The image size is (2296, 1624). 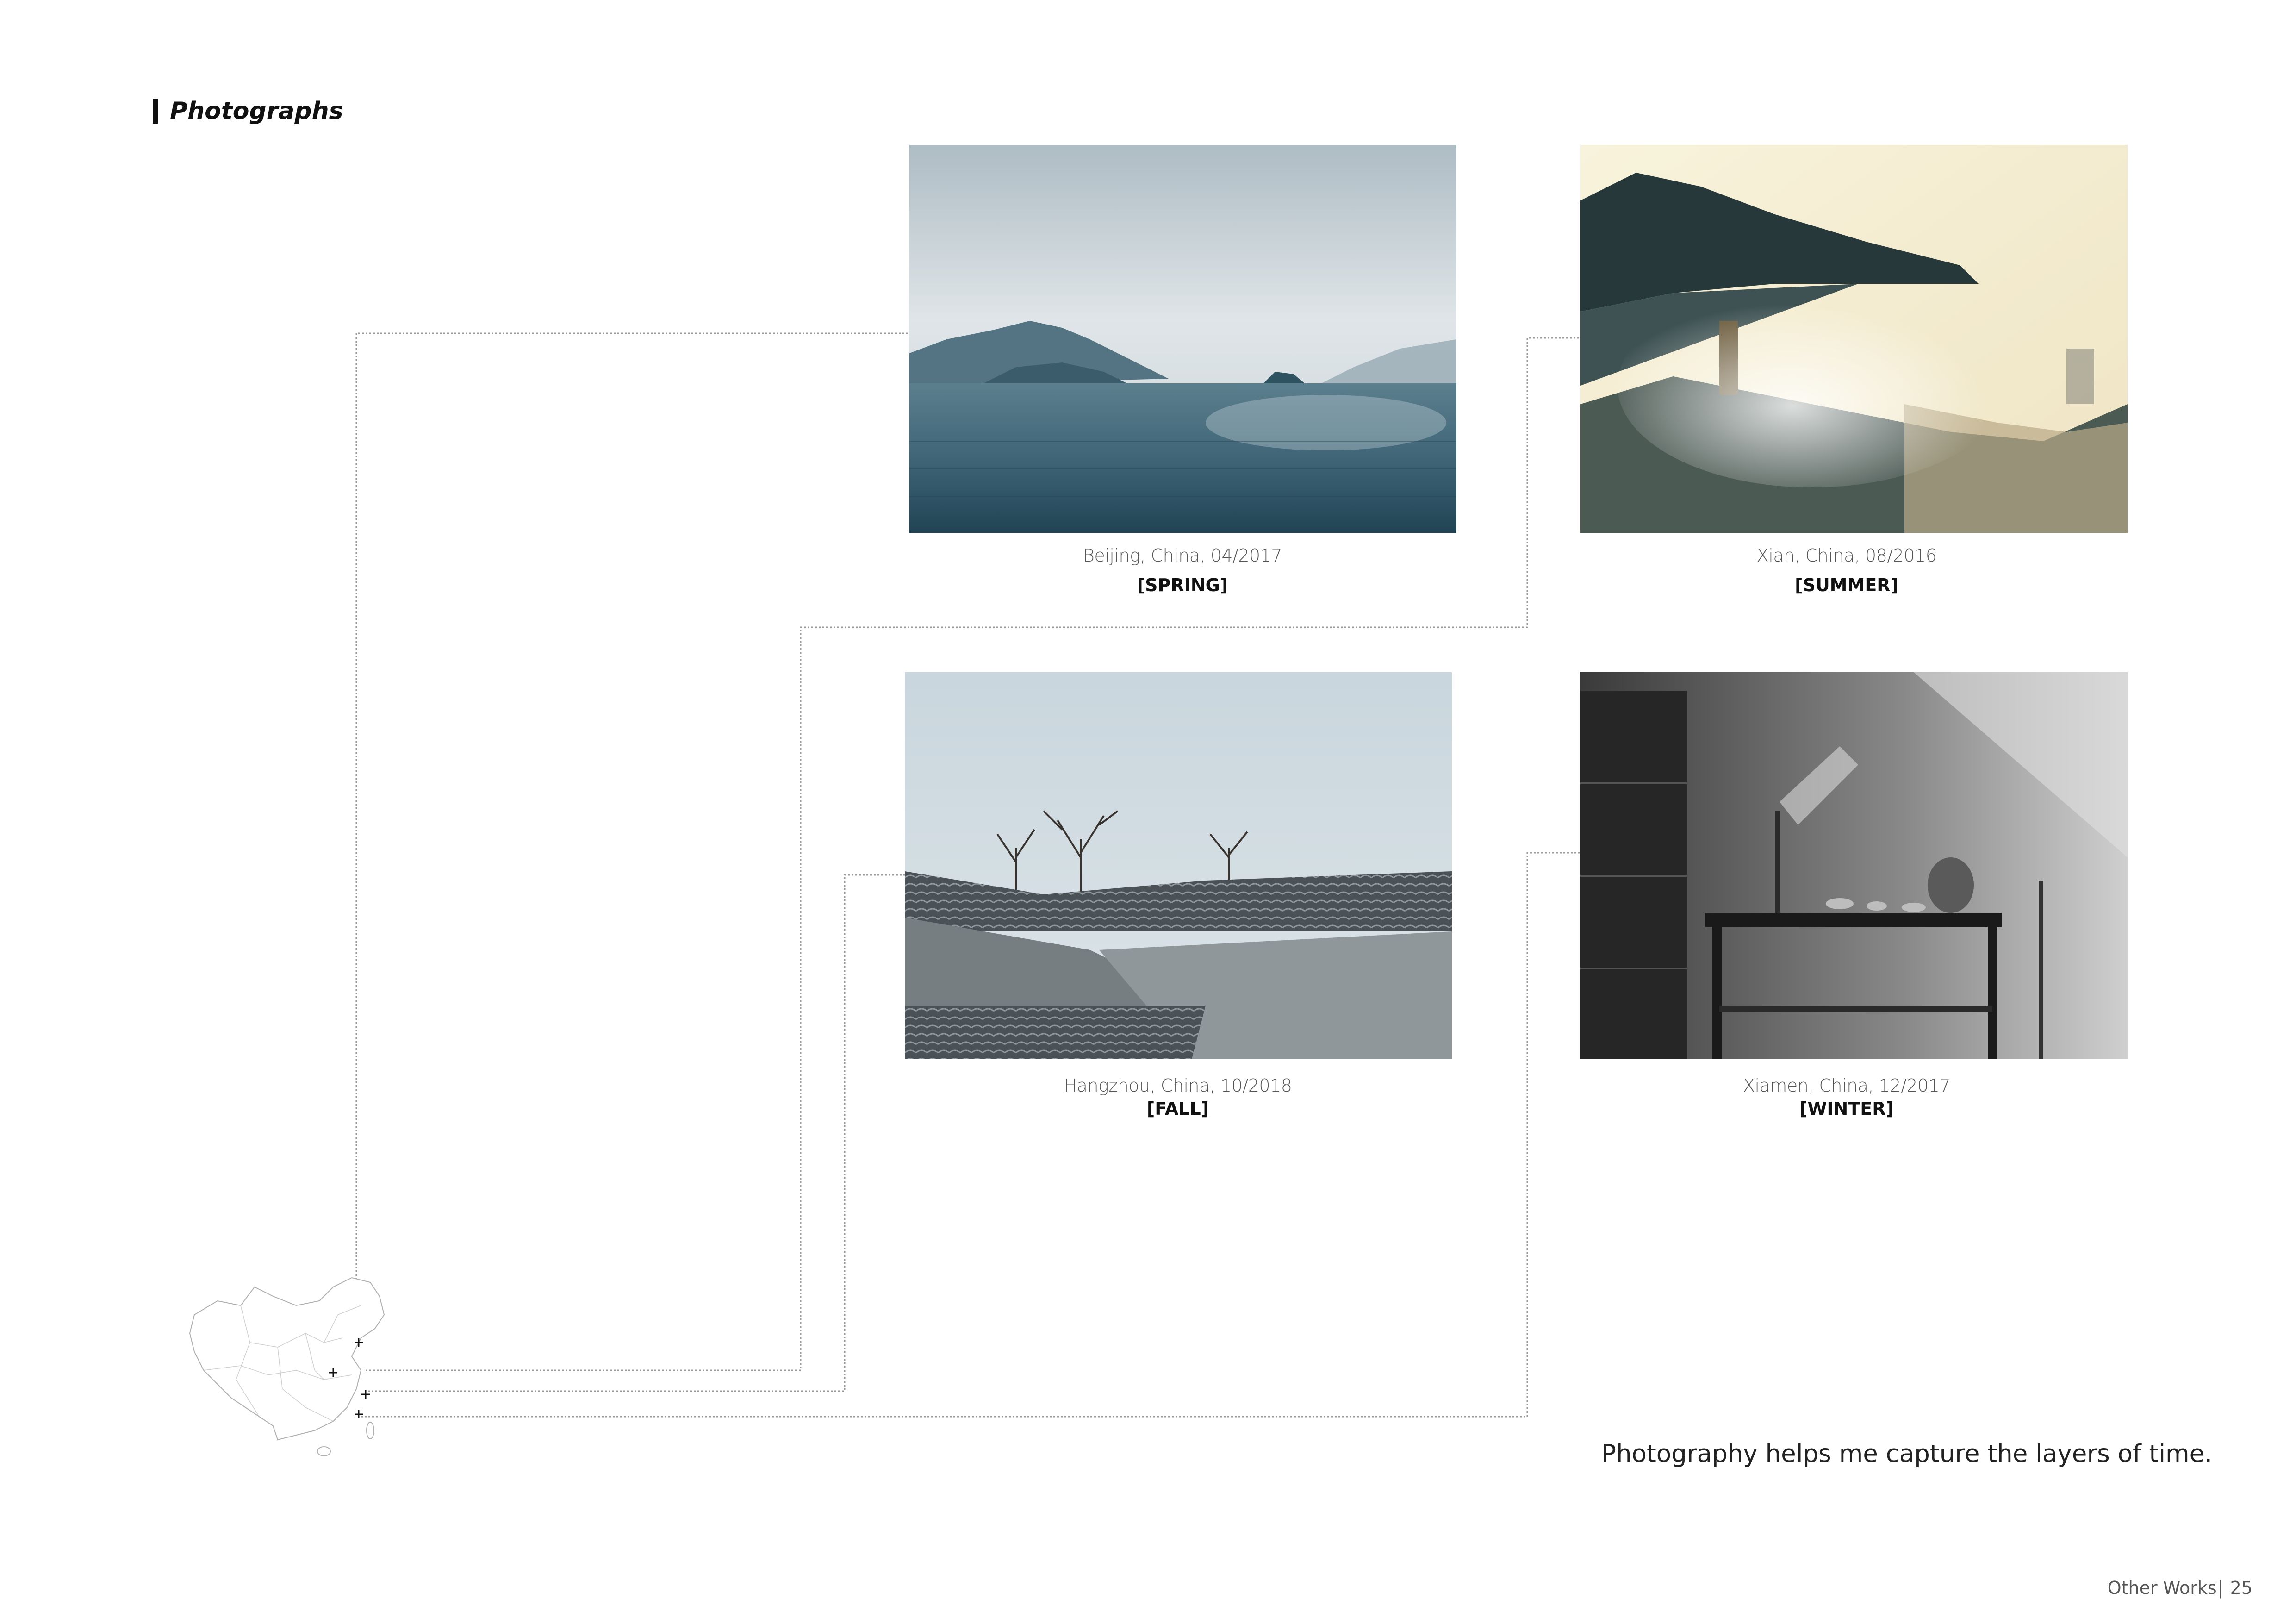 What do you see at coordinates (2241, 1588) in the screenshot?
I see `page-number: 25` at bounding box center [2241, 1588].